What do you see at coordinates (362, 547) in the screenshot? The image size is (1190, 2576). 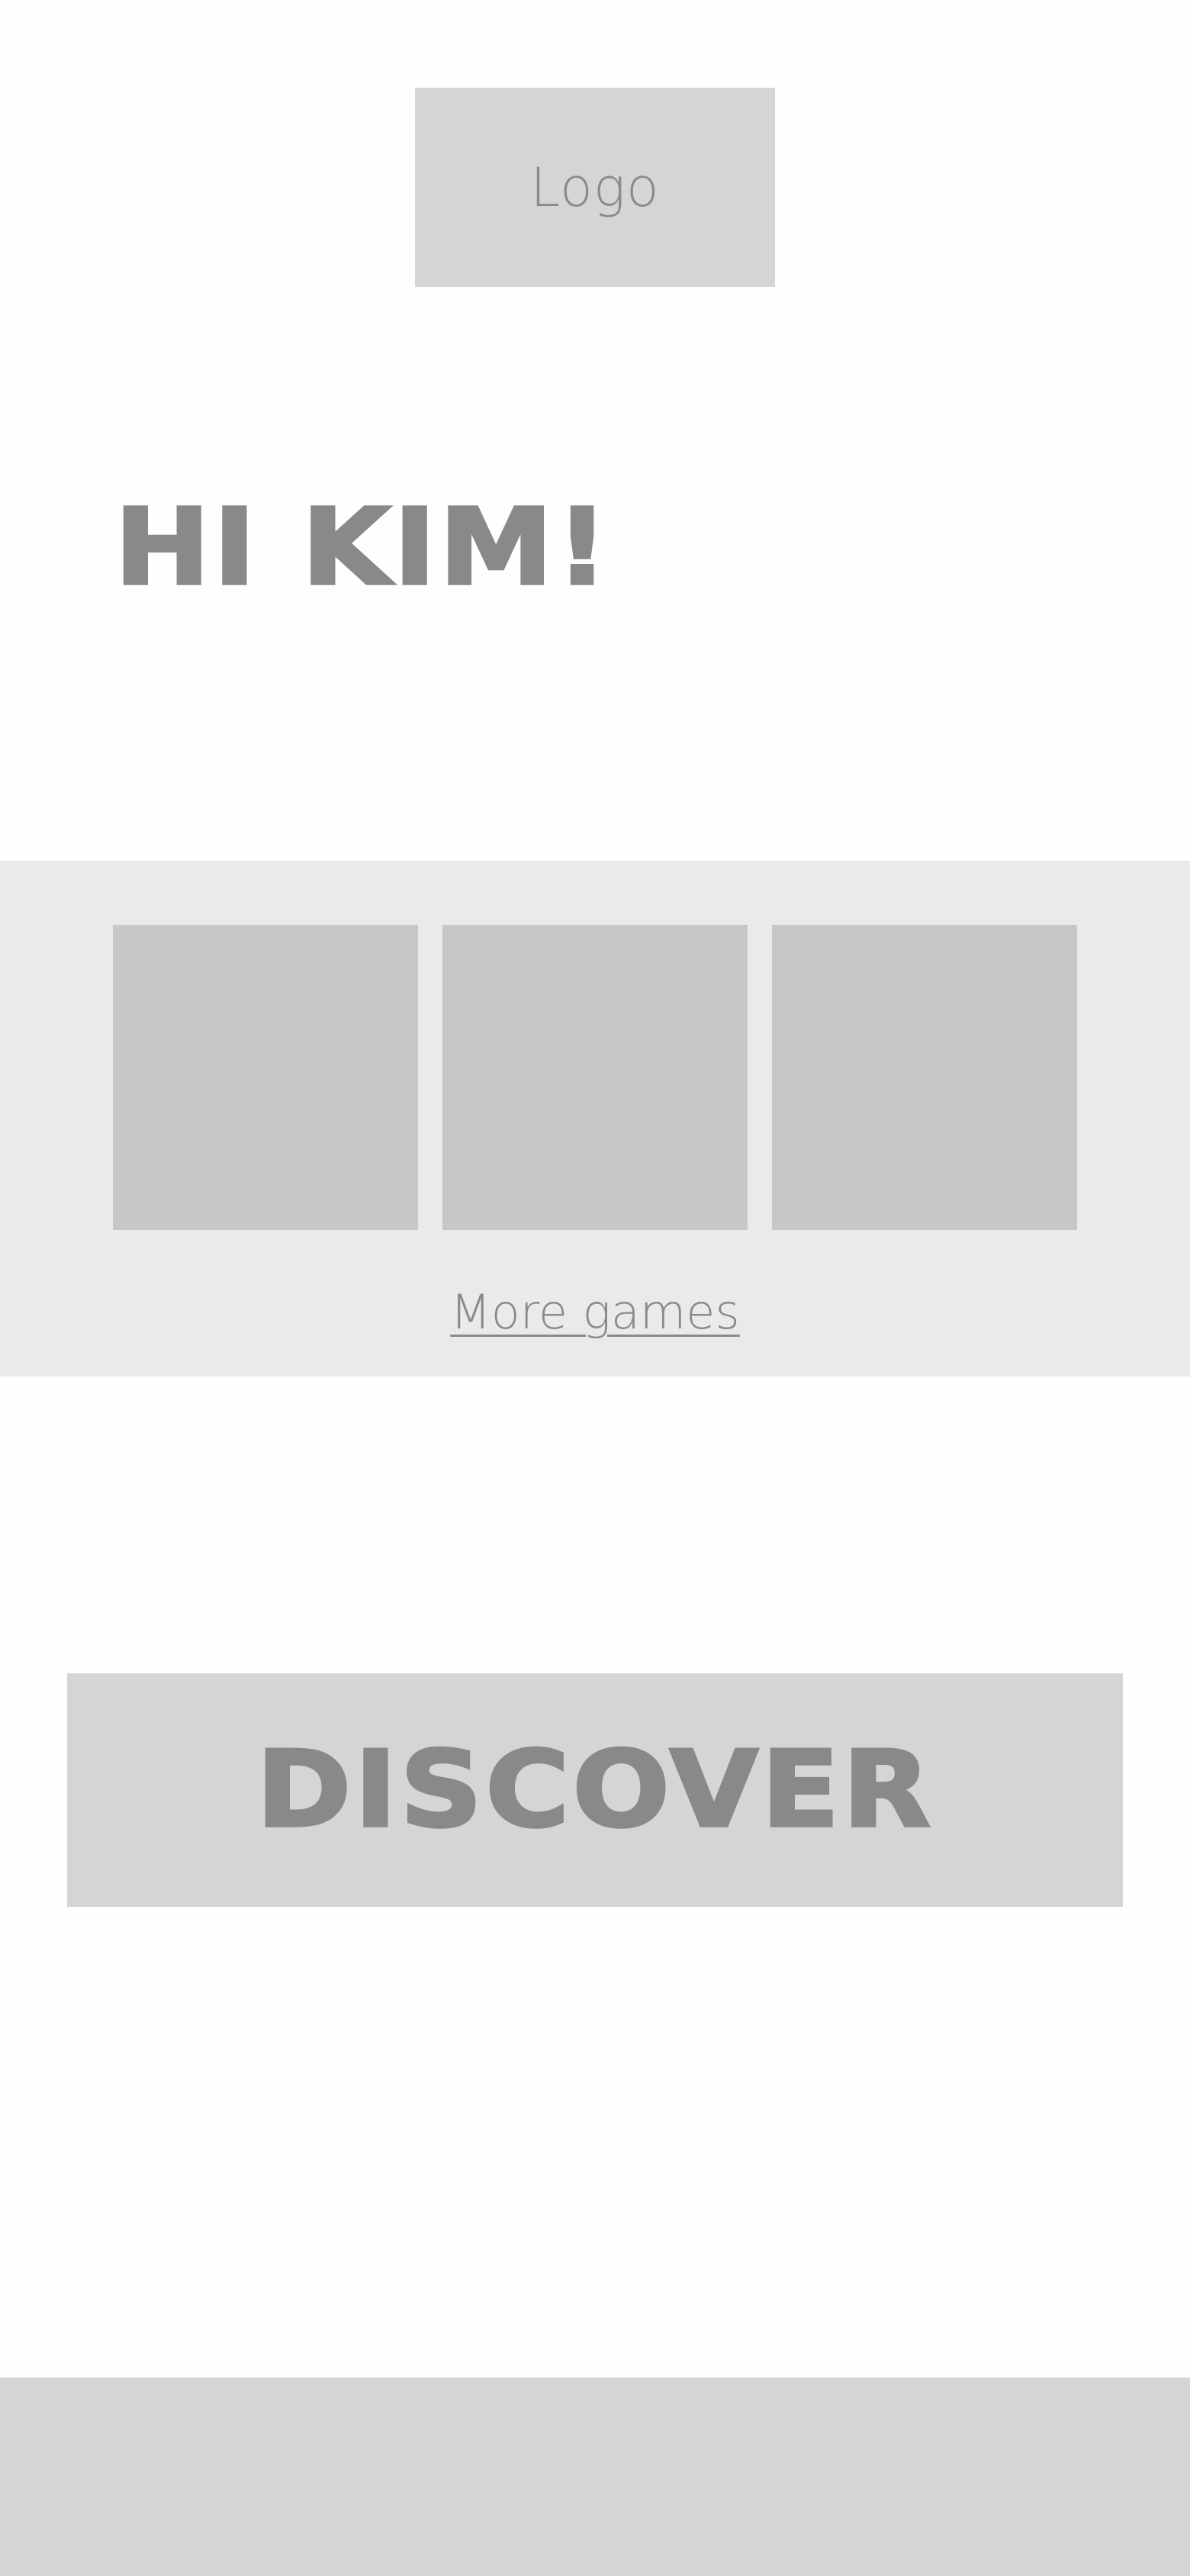 I see `greeting-heading: HI KIM!` at bounding box center [362, 547].